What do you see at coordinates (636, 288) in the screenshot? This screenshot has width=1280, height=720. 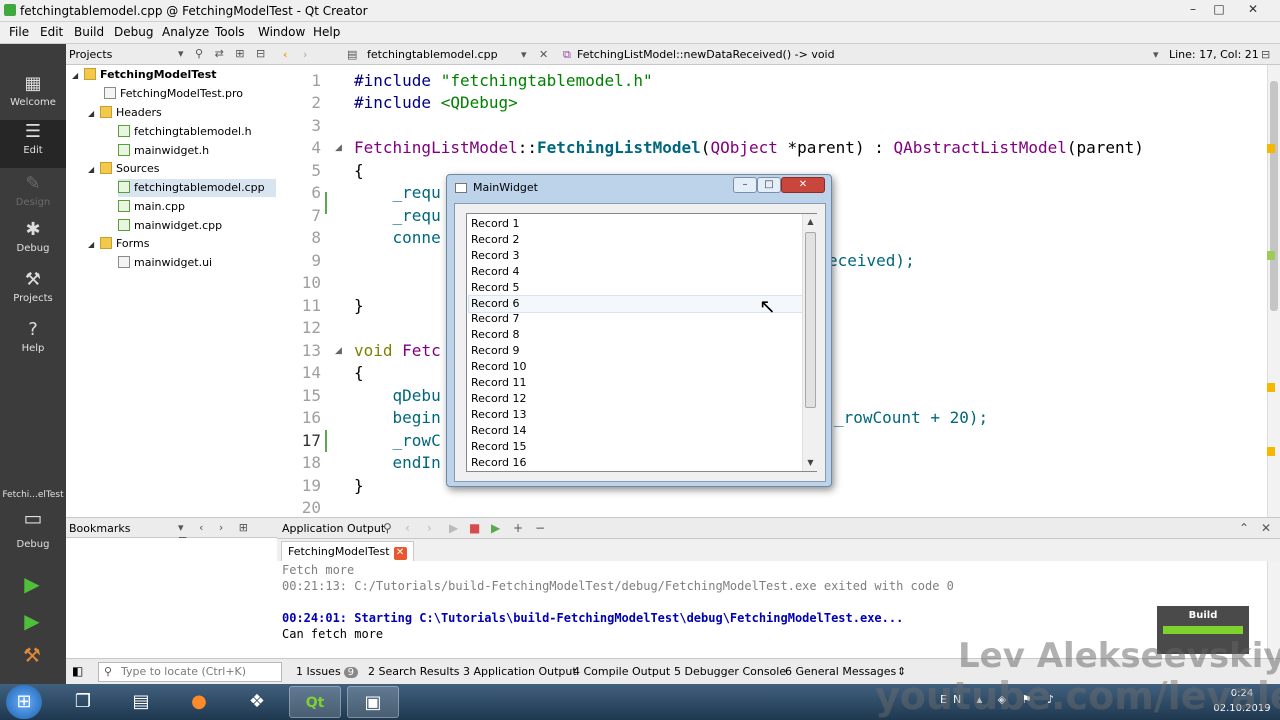 I see `list-item-record: Record 5` at bounding box center [636, 288].